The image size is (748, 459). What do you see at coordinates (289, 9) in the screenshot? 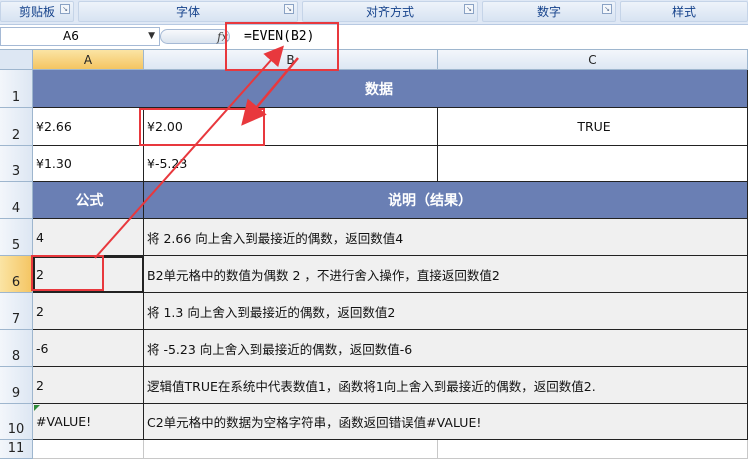
I see `font-dialog-launcher-icon: ↘` at bounding box center [289, 9].